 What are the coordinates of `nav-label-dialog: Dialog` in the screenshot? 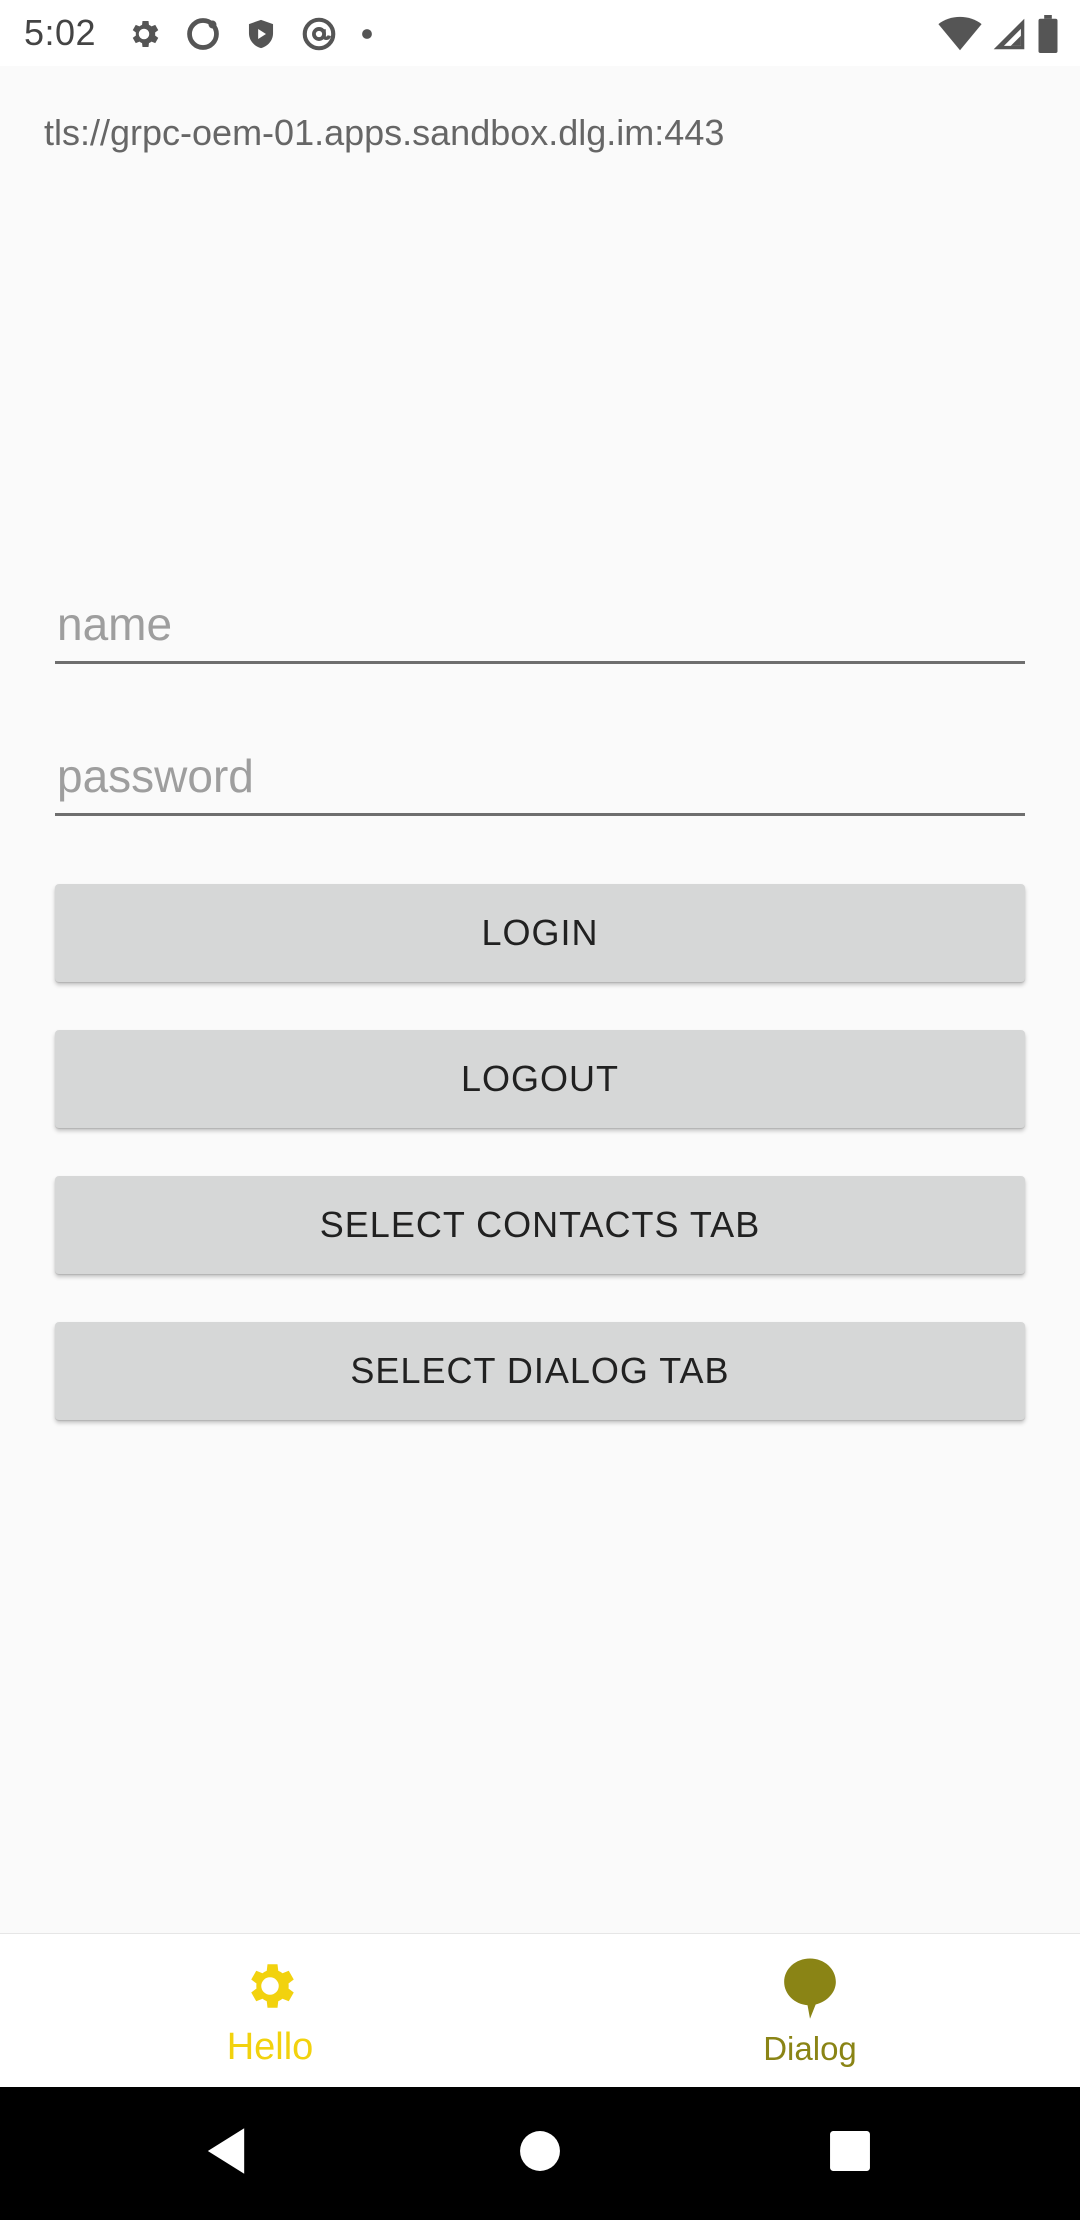 It's located at (810, 2048).